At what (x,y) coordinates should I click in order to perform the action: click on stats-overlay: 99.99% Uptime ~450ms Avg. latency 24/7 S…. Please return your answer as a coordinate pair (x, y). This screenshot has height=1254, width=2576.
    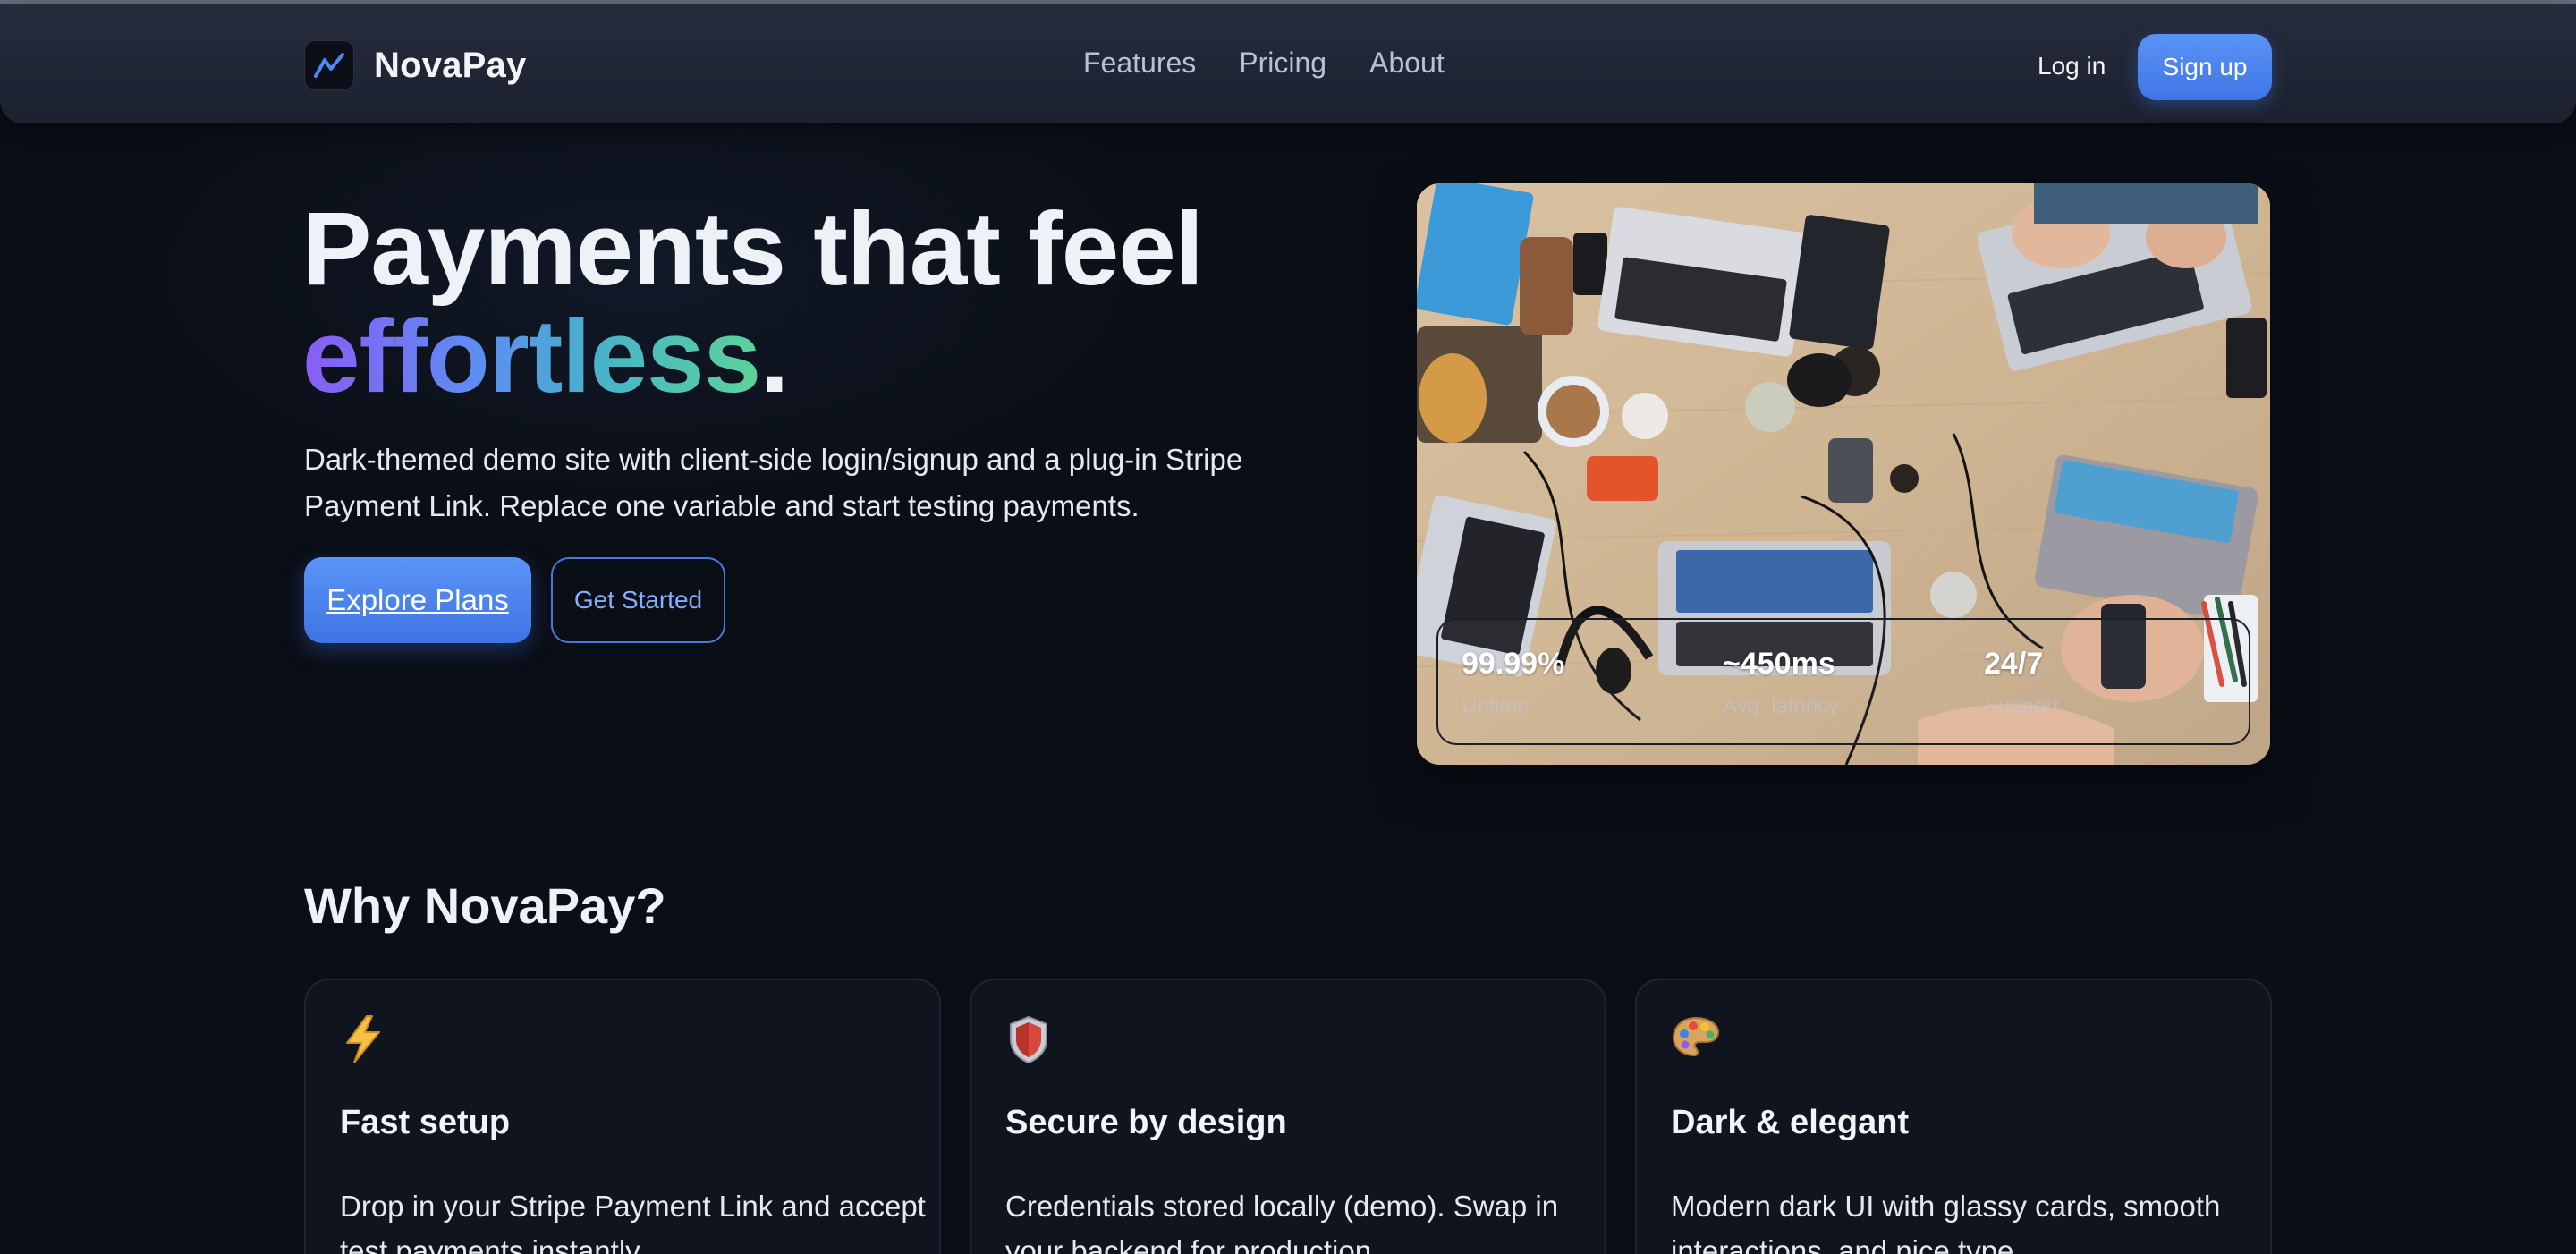
    Looking at the image, I should click on (1843, 681).